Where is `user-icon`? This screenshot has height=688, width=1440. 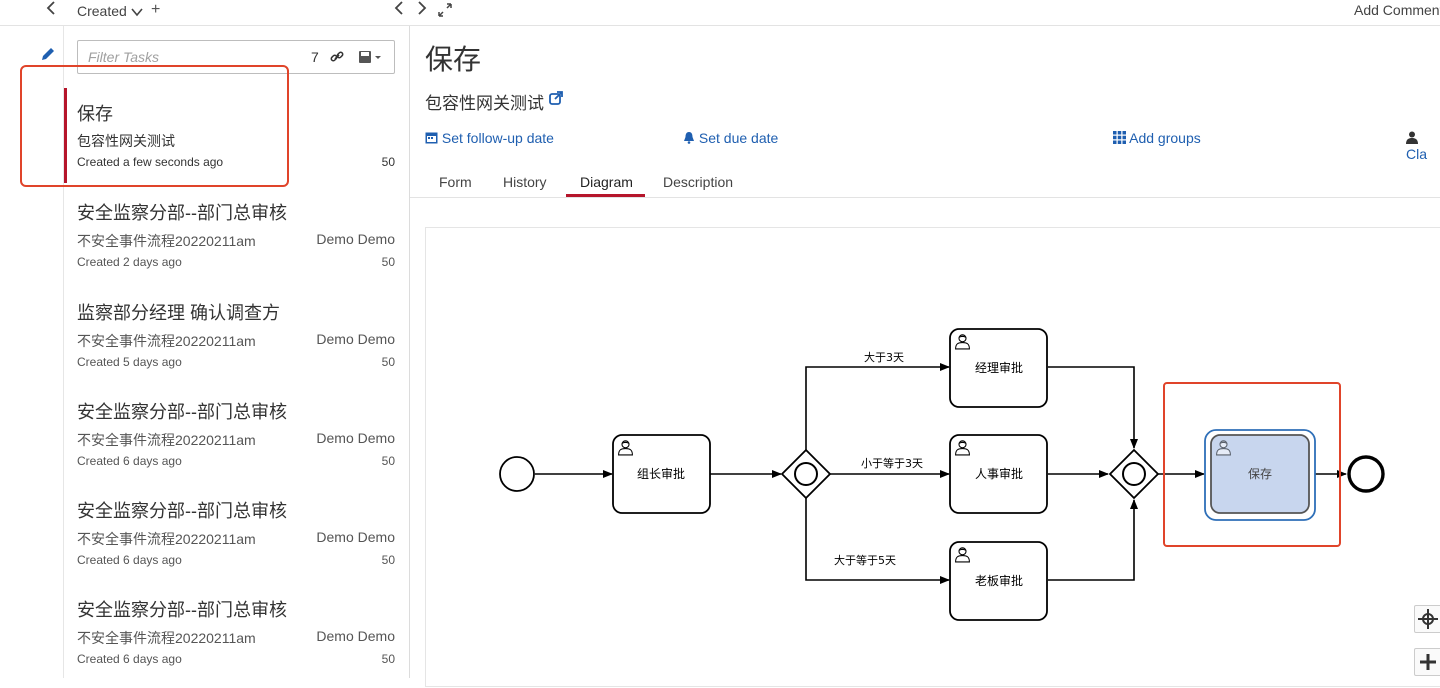
user-icon is located at coordinates (1412, 137).